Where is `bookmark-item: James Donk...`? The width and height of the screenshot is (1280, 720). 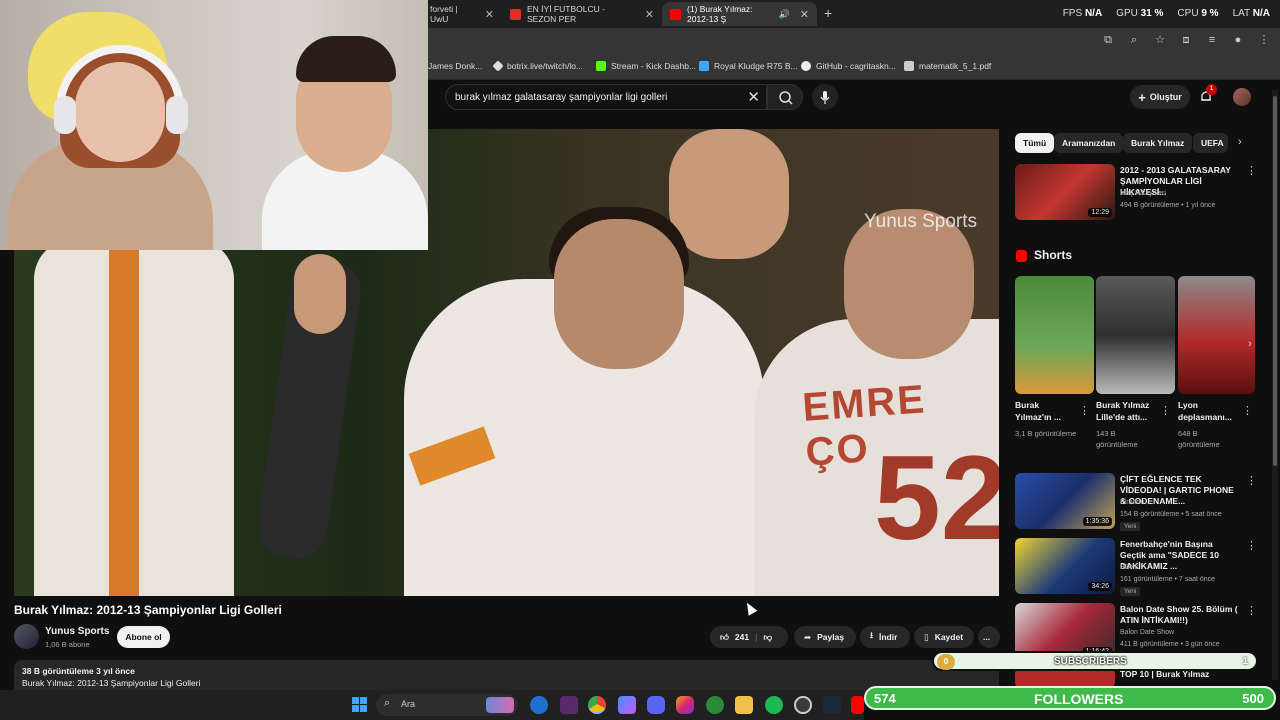
bookmark-item: James Donk... is located at coordinates (455, 66).